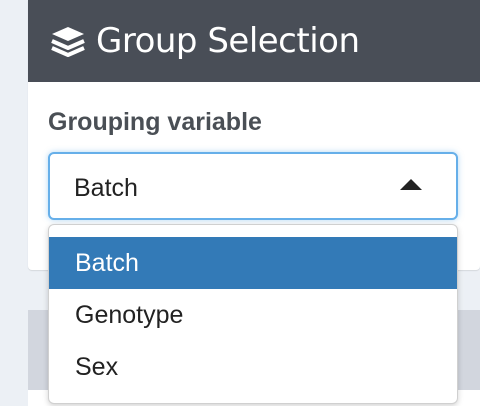 This screenshot has height=406, width=480. What do you see at coordinates (253, 186) in the screenshot?
I see `grouping-variable-select: Batch` at bounding box center [253, 186].